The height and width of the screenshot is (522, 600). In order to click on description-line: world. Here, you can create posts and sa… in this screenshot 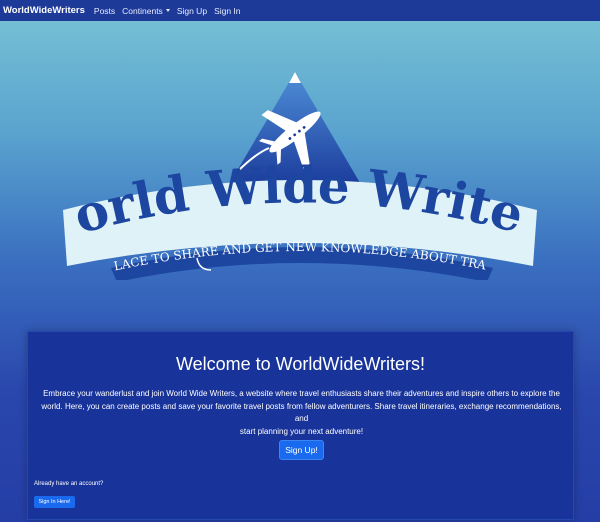, I will do `click(301, 412)`.